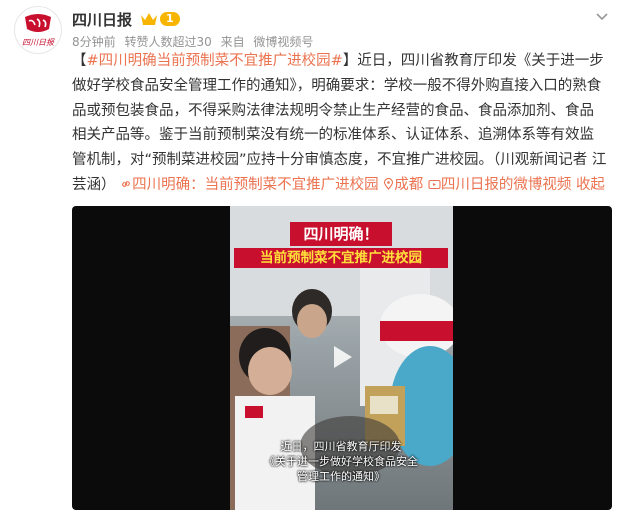 Image resolution: width=621 pixels, height=517 pixels. Describe the element at coordinates (232, 42) in the screenshot. I see `source-prefix: 来自` at that location.